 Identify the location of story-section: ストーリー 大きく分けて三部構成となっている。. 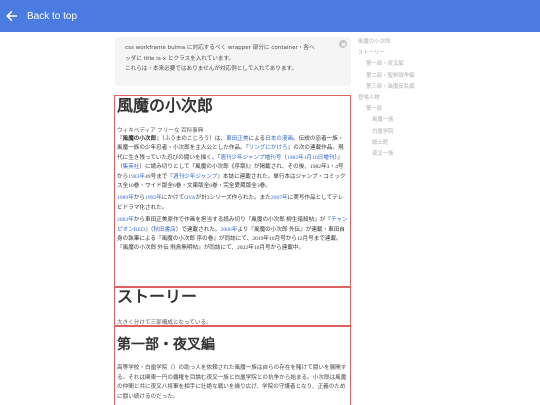
(232, 306).